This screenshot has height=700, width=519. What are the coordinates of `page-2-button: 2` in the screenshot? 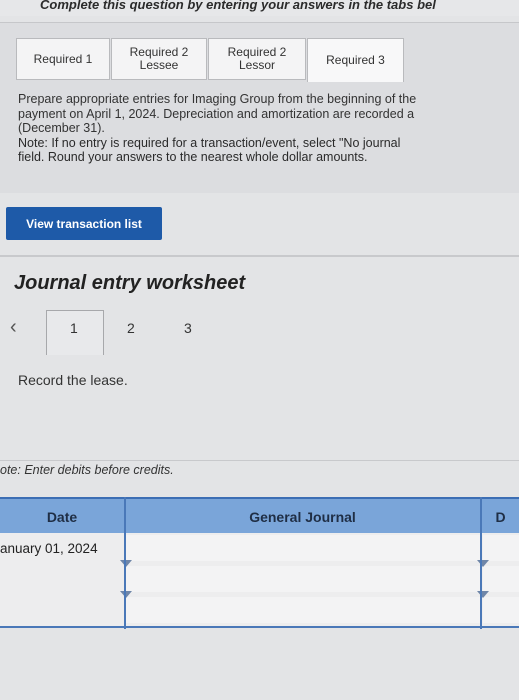 It's located at (131, 328).